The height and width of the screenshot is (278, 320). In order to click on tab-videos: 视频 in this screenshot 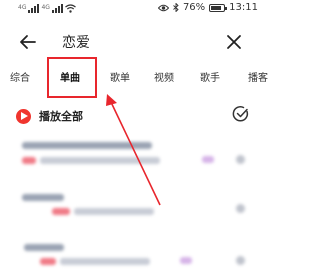, I will do `click(164, 76)`.